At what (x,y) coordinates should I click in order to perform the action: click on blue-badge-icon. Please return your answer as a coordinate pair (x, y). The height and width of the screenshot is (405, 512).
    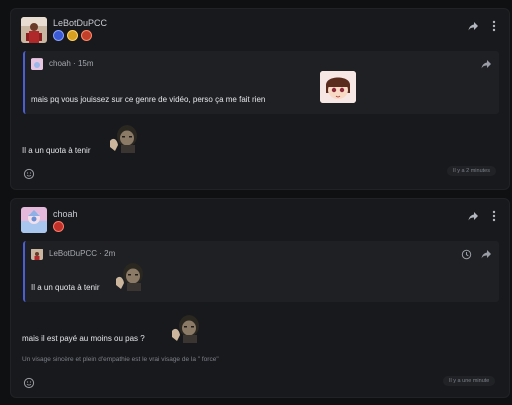
    Looking at the image, I should click on (58, 35).